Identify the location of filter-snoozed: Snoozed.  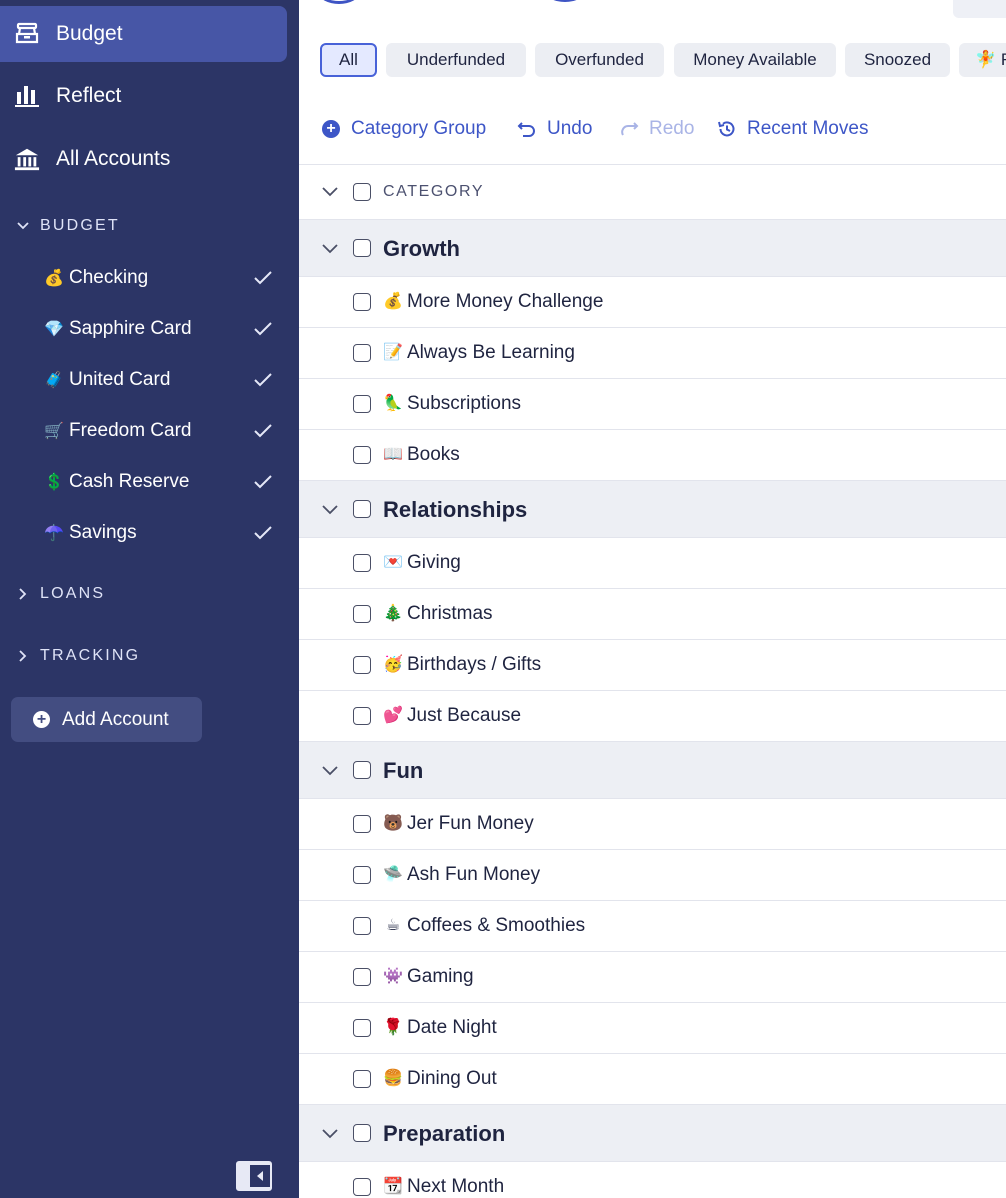
(897, 60).